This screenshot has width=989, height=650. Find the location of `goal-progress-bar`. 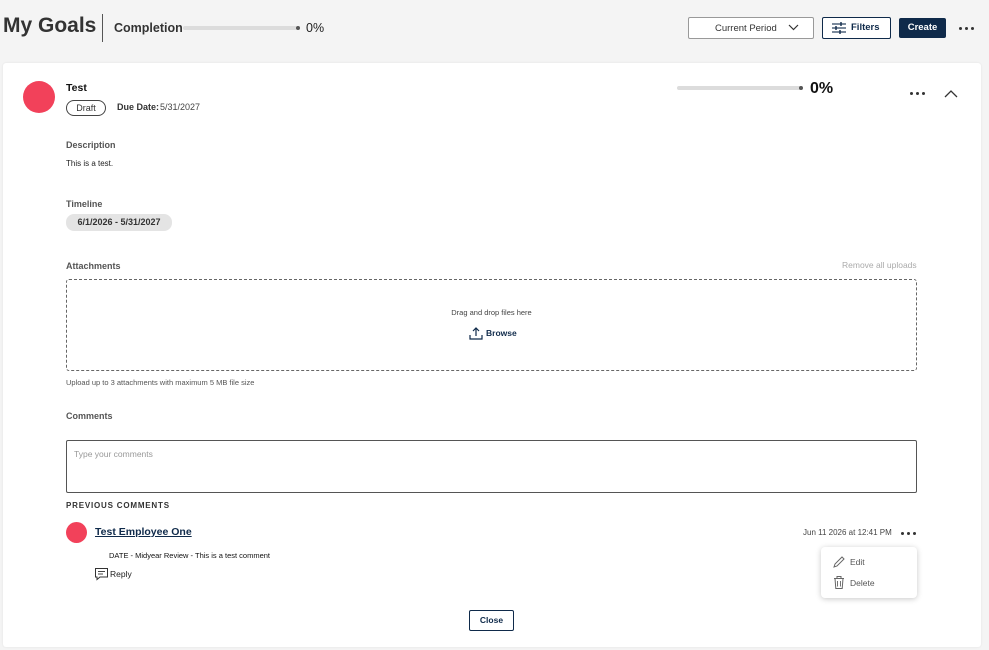

goal-progress-bar is located at coordinates (739, 88).